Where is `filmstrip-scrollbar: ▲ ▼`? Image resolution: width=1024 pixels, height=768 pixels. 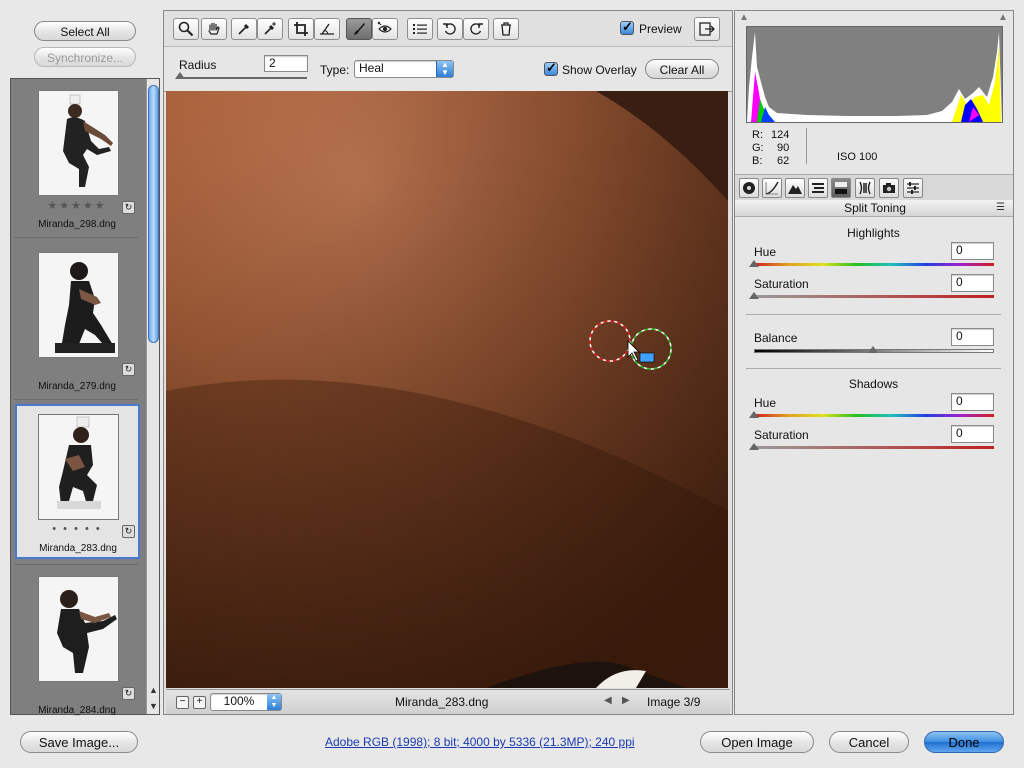
filmstrip-scrollbar: ▲ ▼ is located at coordinates (152, 396).